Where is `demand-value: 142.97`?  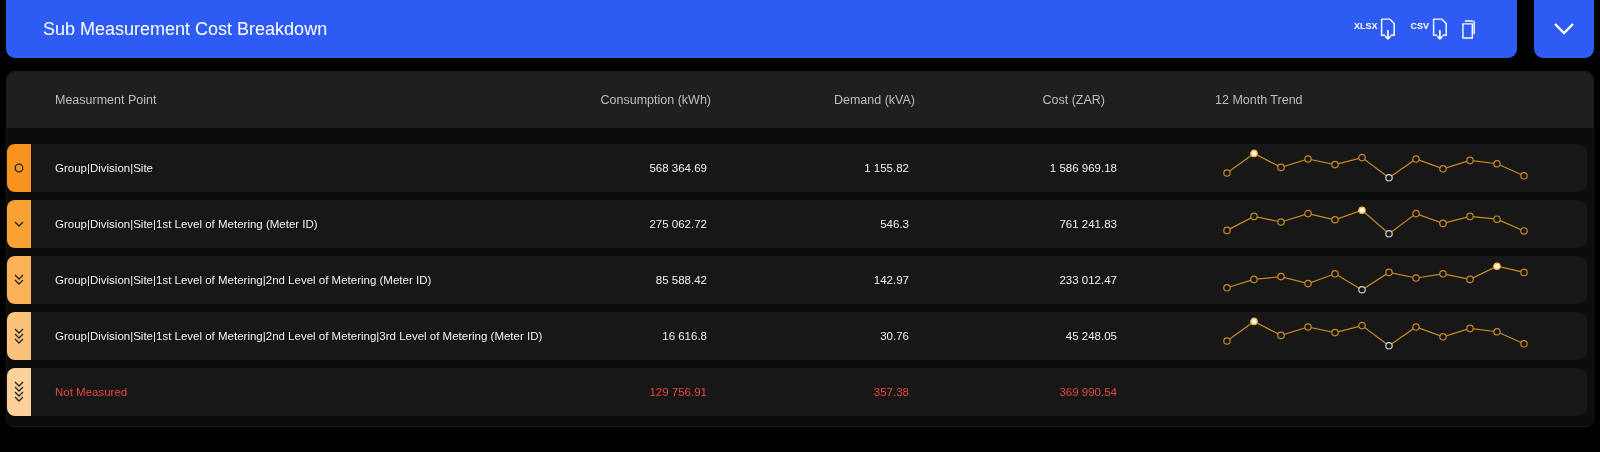
demand-value: 142.97 is located at coordinates (890, 280).